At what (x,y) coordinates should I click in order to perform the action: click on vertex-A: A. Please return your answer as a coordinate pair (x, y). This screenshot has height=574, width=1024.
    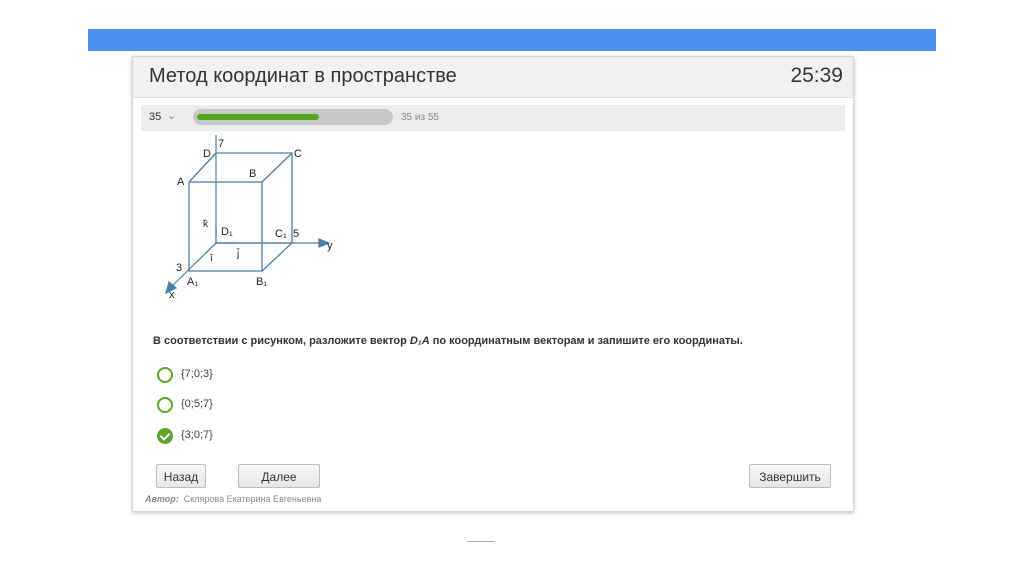
    Looking at the image, I should click on (181, 182).